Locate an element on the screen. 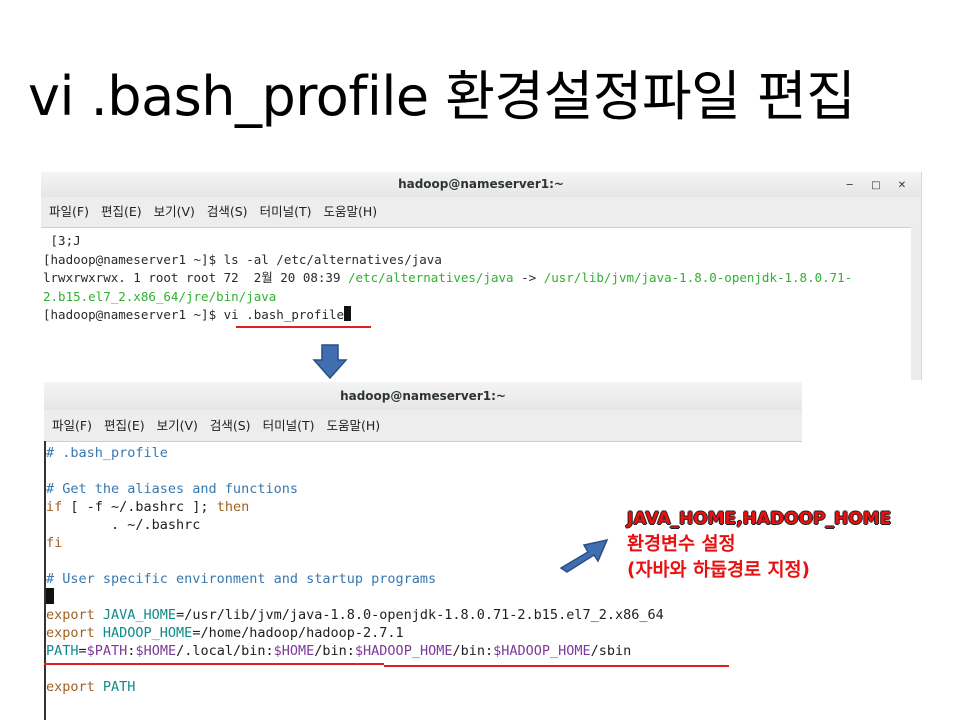  right-arrow-icon is located at coordinates (584, 555).